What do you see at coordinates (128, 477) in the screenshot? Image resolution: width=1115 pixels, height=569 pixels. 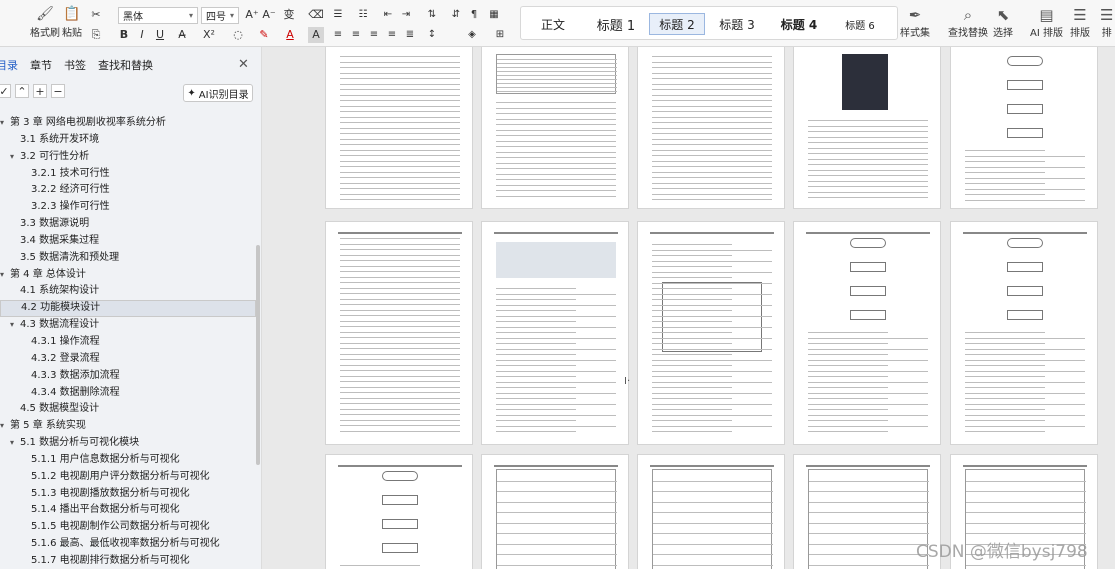 I see `toc-item: 5.1.2 电视剧用户评分数据分析与可视化` at bounding box center [128, 477].